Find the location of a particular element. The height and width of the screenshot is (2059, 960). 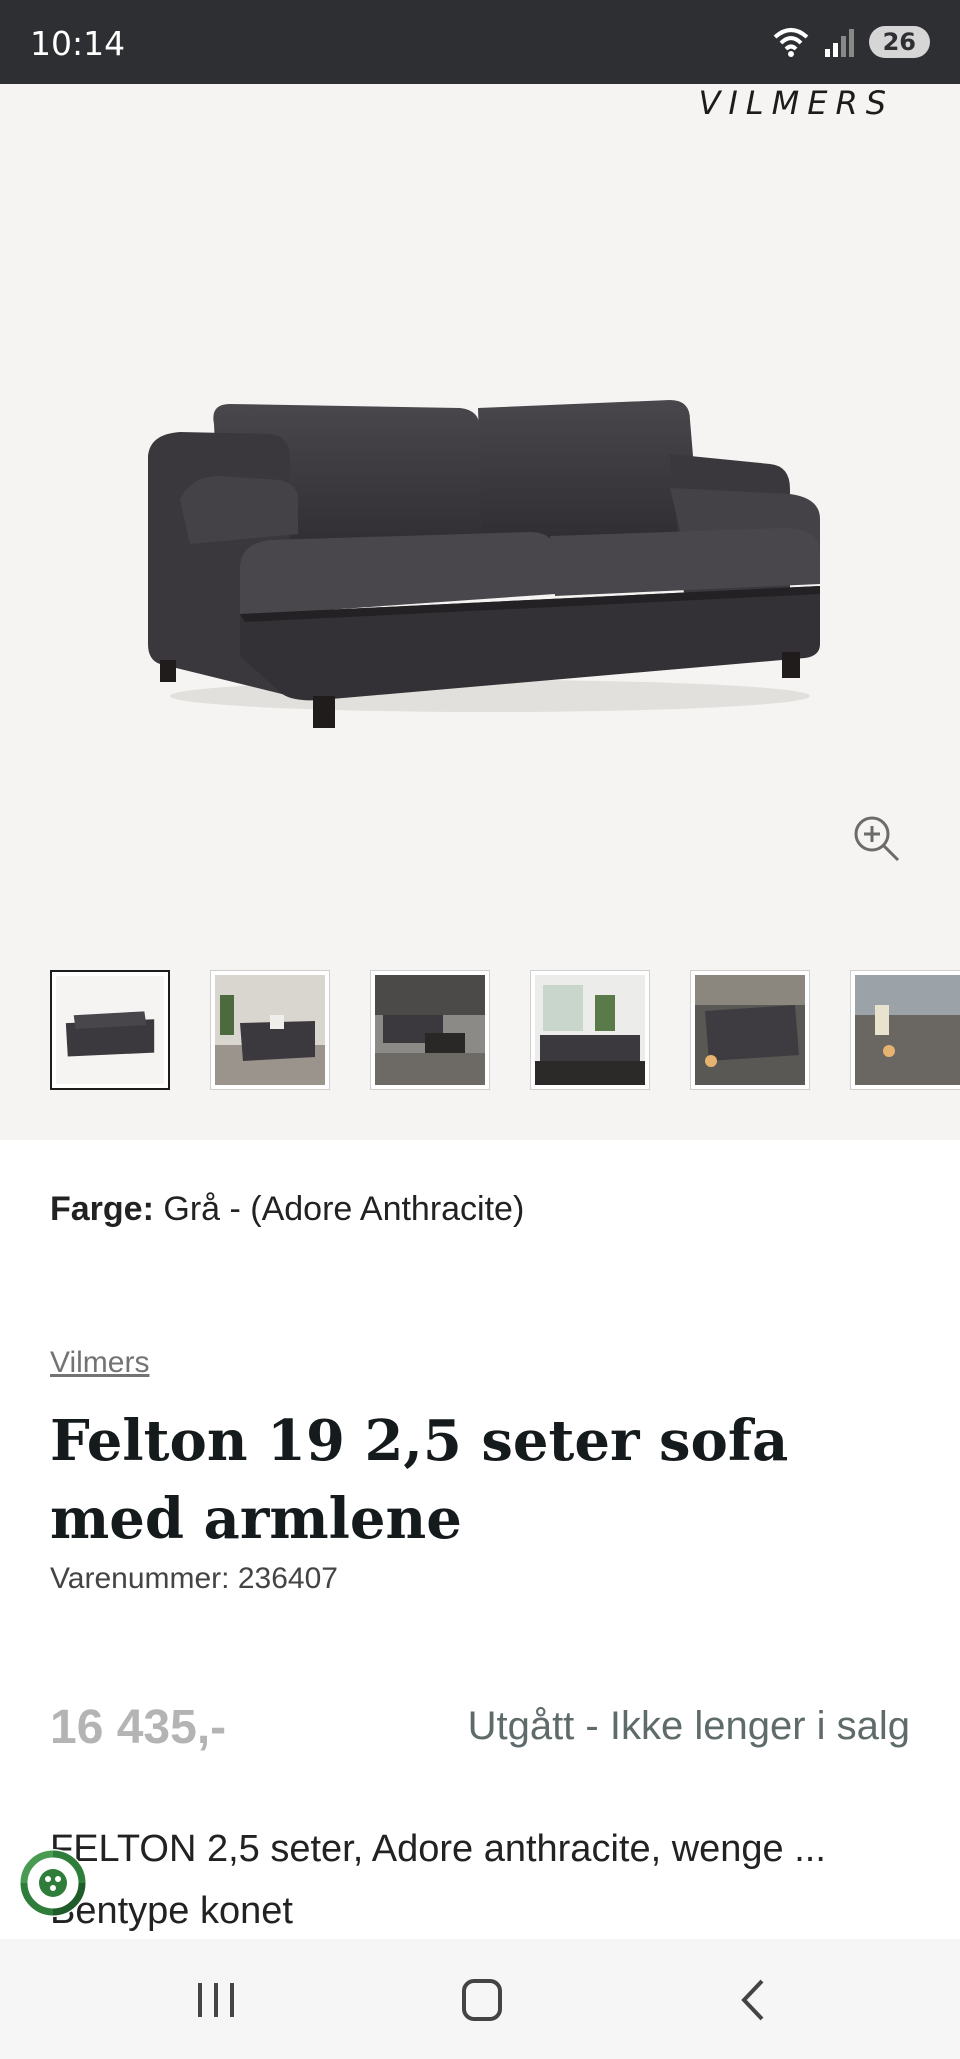

recent-apps-icon is located at coordinates (216, 2000).